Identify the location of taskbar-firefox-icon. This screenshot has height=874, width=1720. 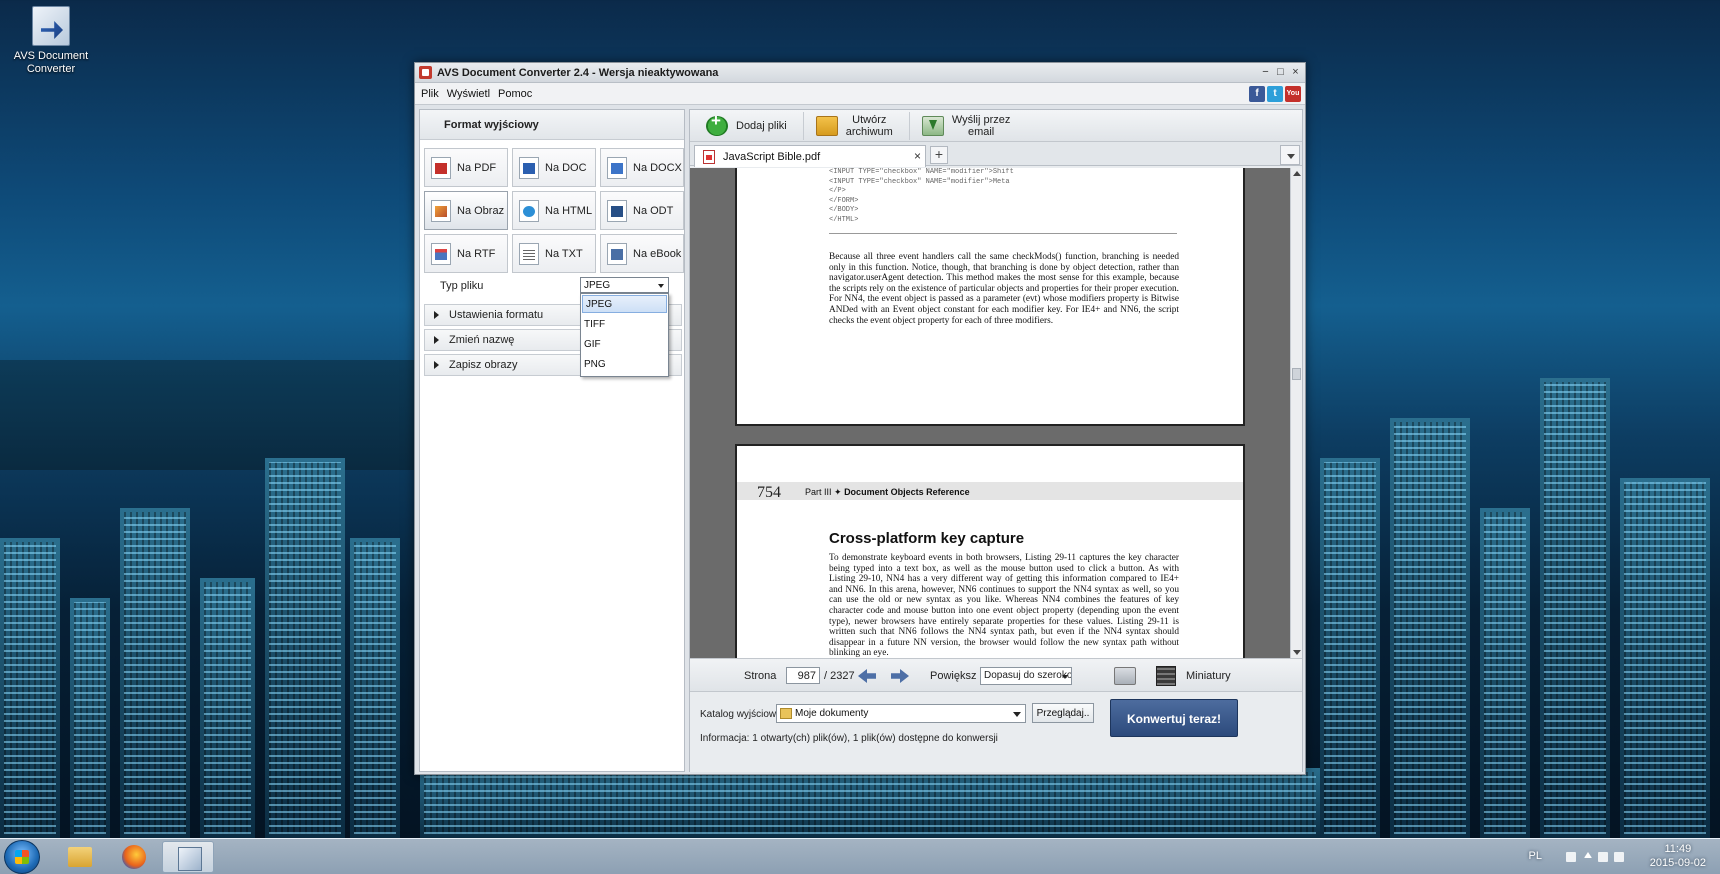
(134, 857).